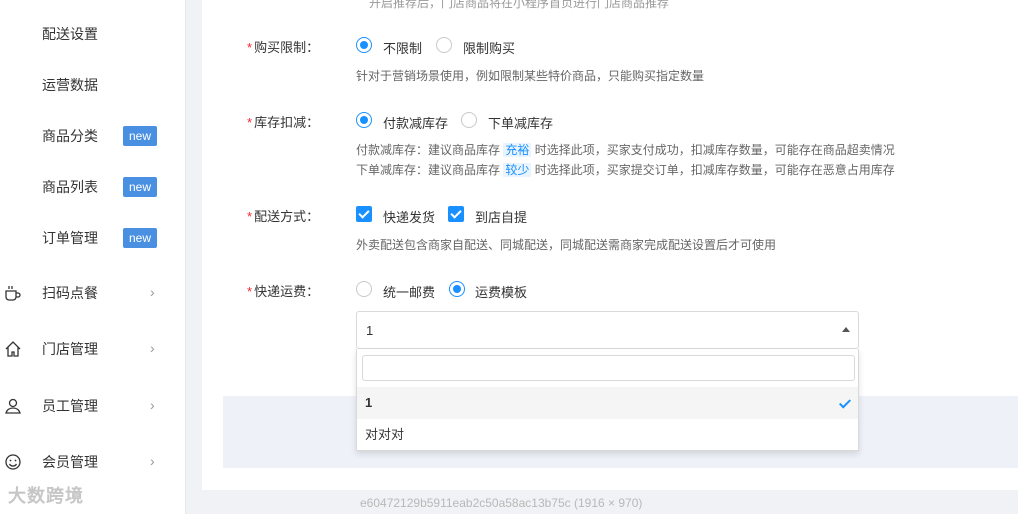 The height and width of the screenshot is (514, 1018). Describe the element at coordinates (13, 406) in the screenshot. I see `user-icon` at that location.